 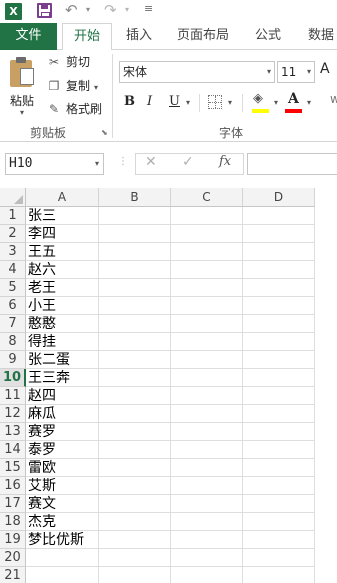 What do you see at coordinates (279, 522) in the screenshot?
I see `cell-d18` at bounding box center [279, 522].